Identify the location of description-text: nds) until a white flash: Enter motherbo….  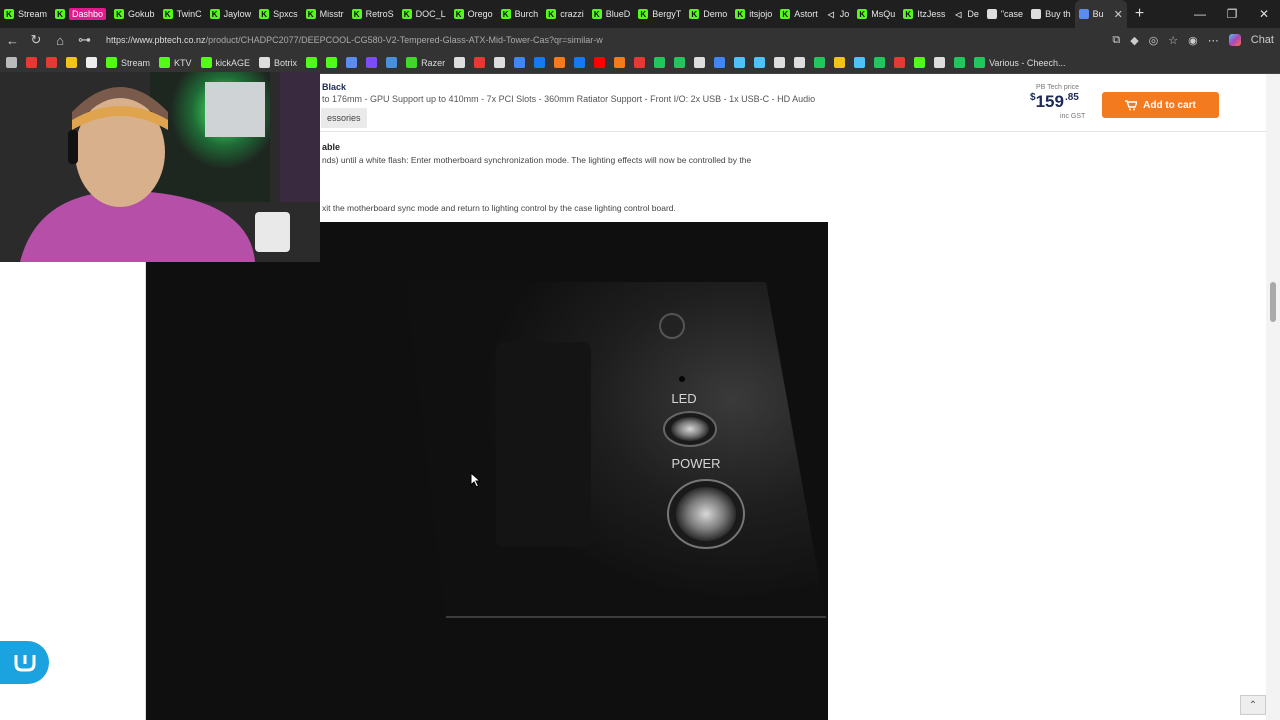
(537, 160).